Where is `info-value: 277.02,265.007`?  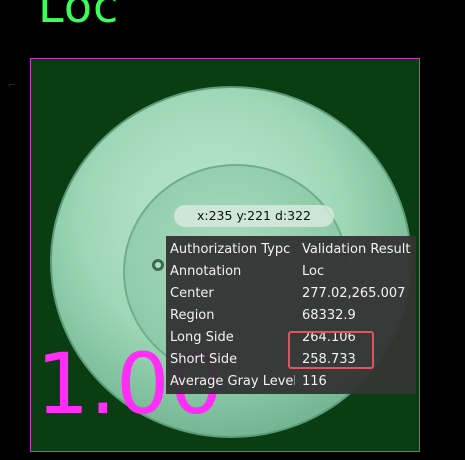
info-value: 277.02,265.007 is located at coordinates (354, 293).